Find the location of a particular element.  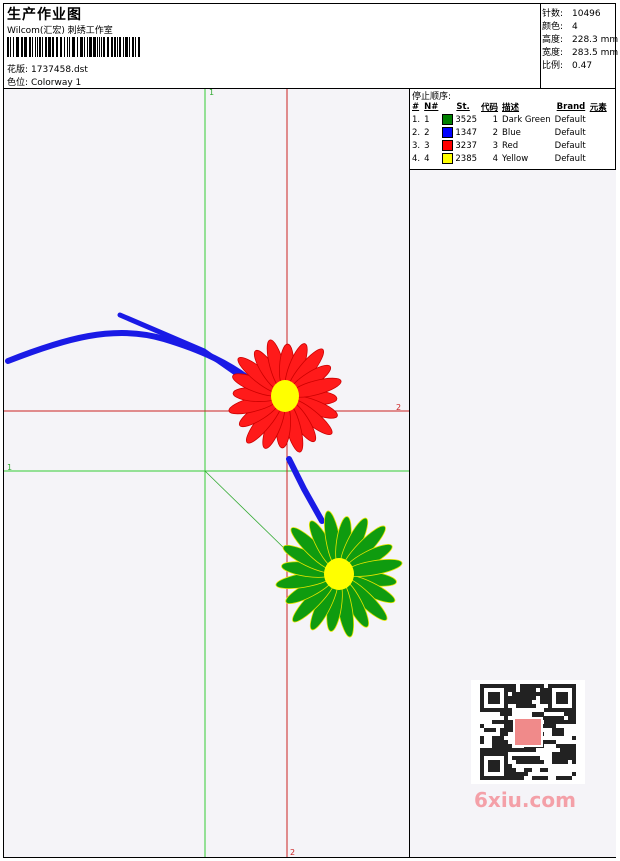

row-n: 2 is located at coordinates (427, 132).